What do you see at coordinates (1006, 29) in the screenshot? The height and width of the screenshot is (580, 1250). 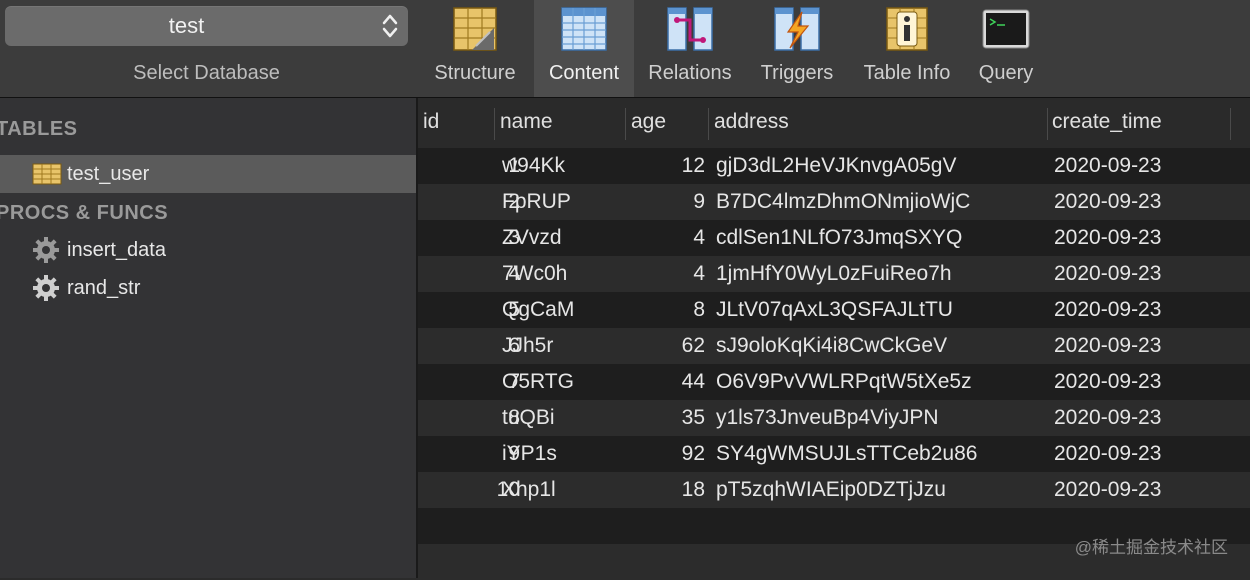 I see `query-icon` at bounding box center [1006, 29].